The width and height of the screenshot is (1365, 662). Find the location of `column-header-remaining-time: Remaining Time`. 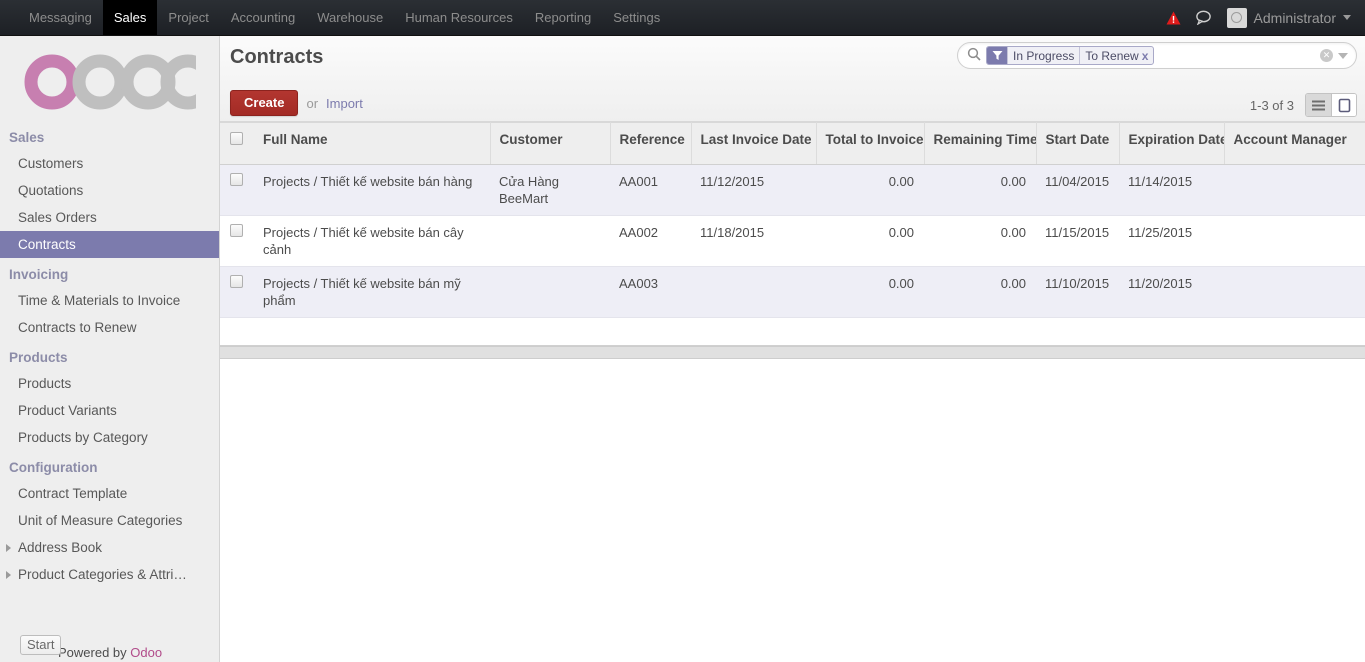

column-header-remaining-time: Remaining Time is located at coordinates (980, 143).